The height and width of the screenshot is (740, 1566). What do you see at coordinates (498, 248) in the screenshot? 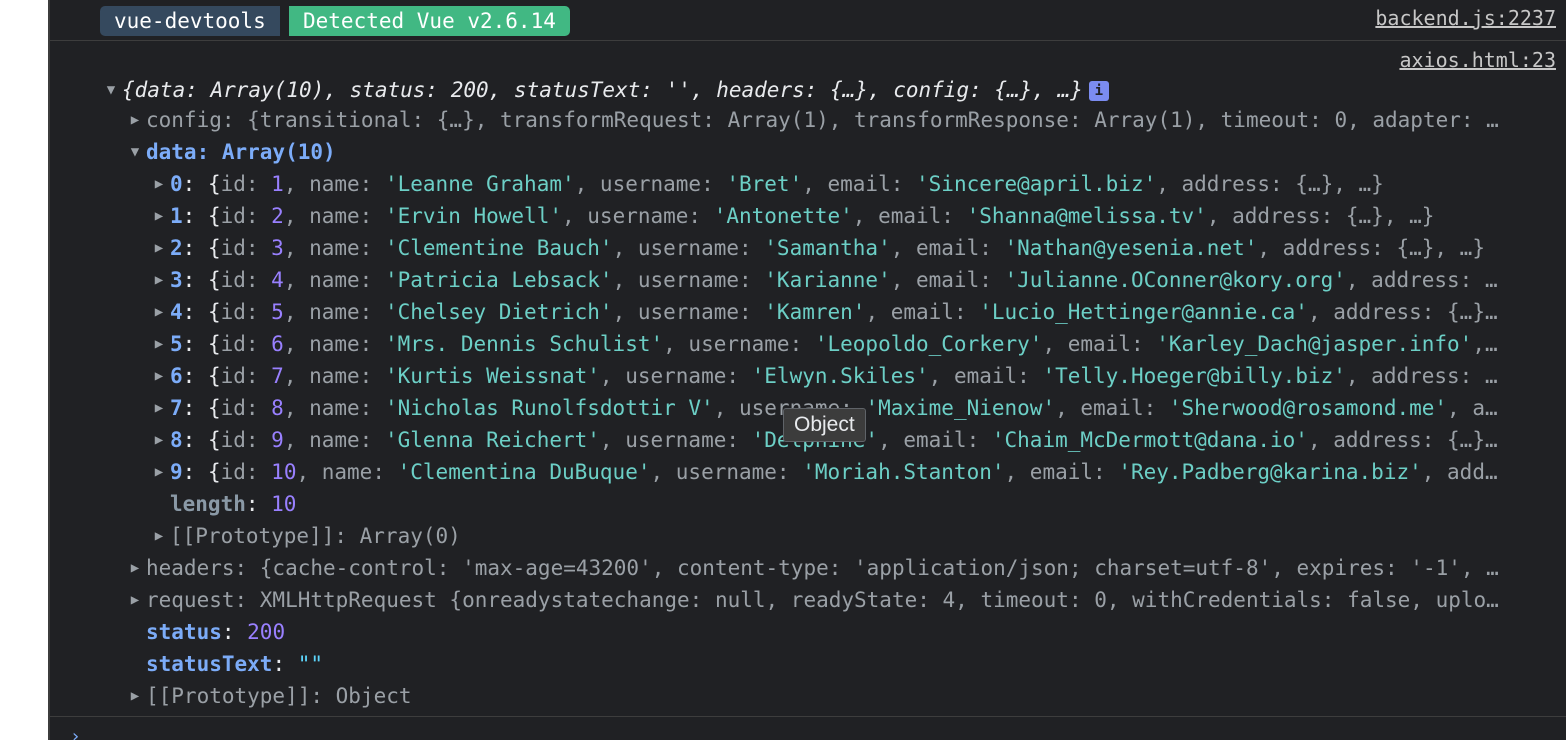
I see `item-name: 'Clementine Bauch'` at bounding box center [498, 248].